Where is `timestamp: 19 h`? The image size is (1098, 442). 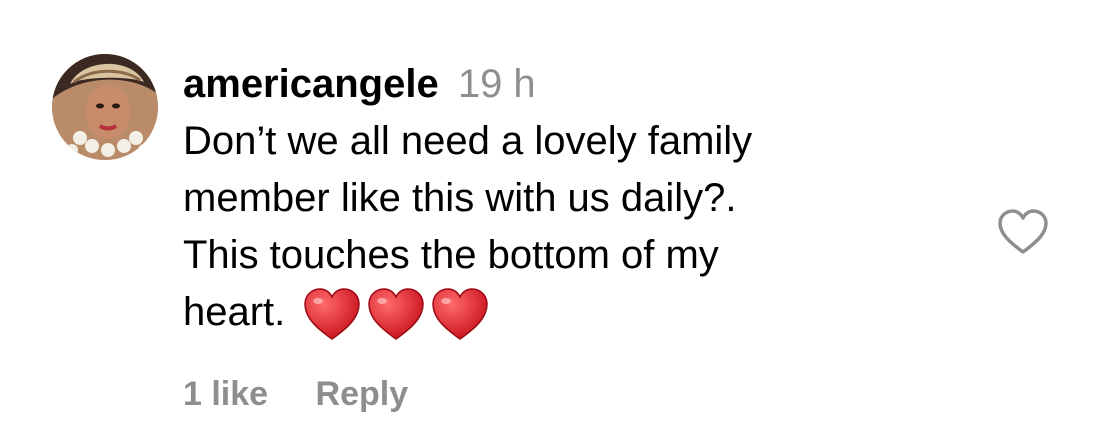 timestamp: 19 h is located at coordinates (496, 84).